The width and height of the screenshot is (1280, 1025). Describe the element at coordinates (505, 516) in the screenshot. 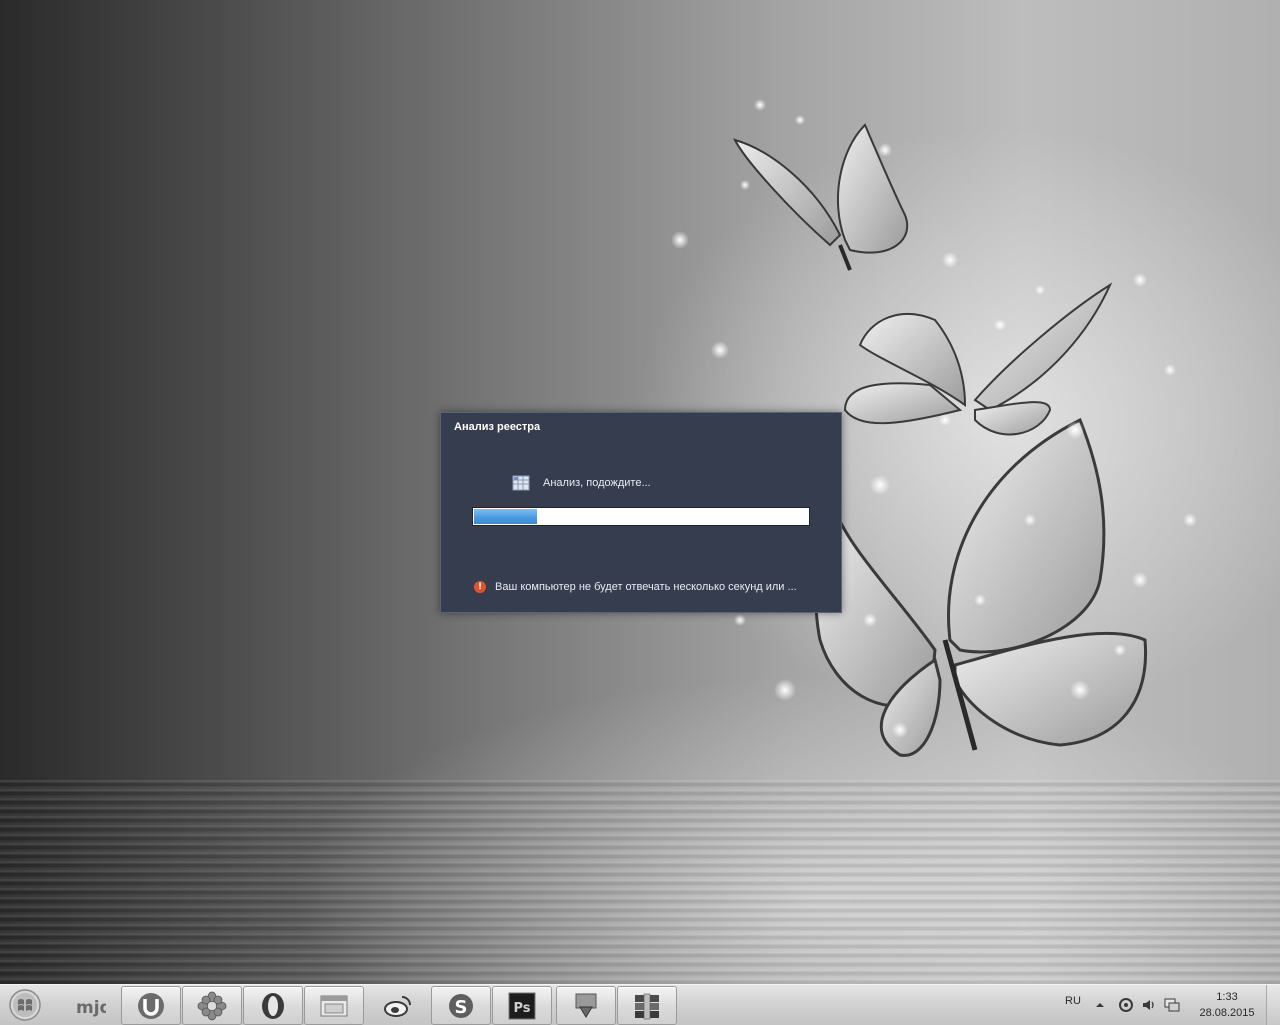

I see `progress-bar-fill` at that location.